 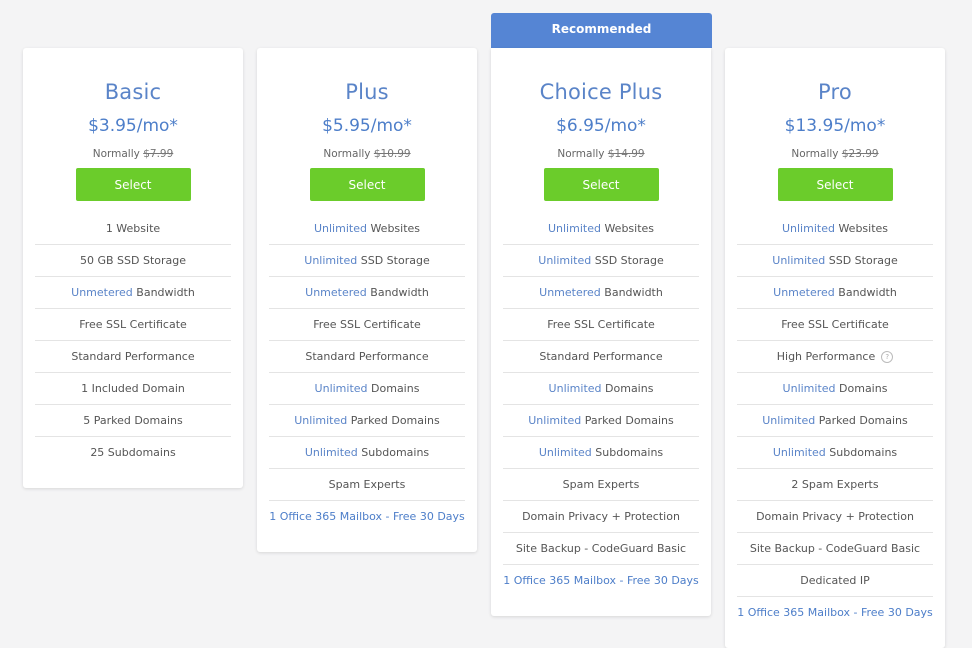 I want to click on feature-text: 2 Spam Experts, so click(x=835, y=484).